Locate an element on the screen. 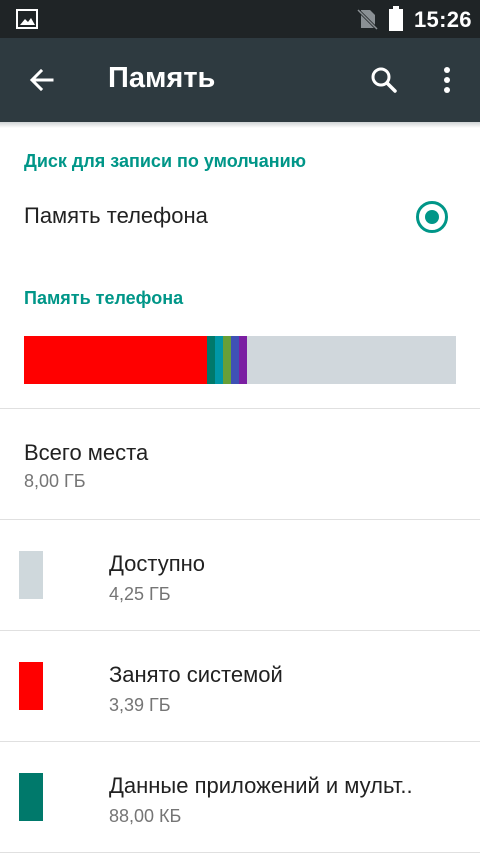 The height and width of the screenshot is (854, 480). radio-button-selected is located at coordinates (432, 217).